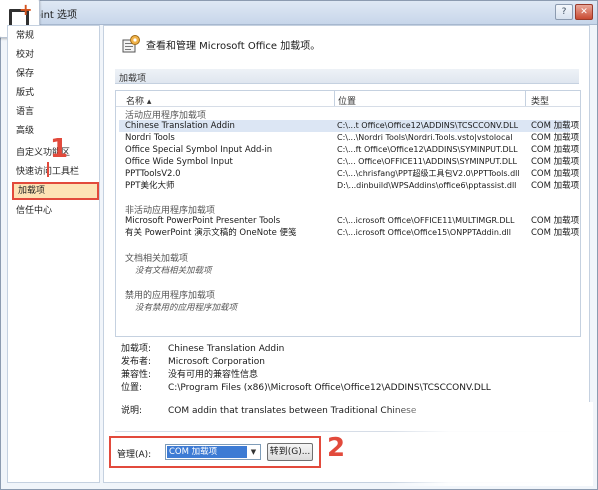  Describe the element at coordinates (150, 138) in the screenshot. I see `addin-name: Nordri Tools` at that location.